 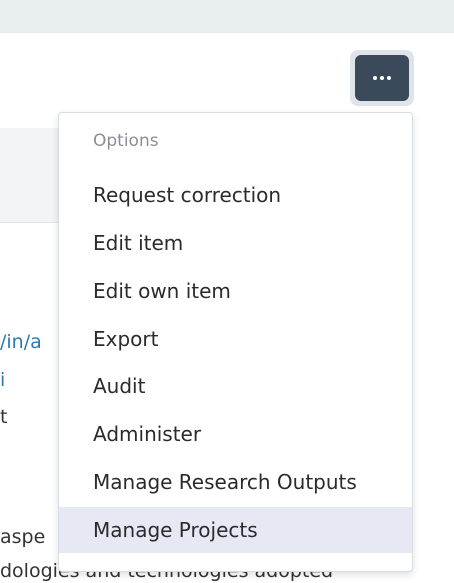 I want to click on ellipsis-icon, so click(x=382, y=78).